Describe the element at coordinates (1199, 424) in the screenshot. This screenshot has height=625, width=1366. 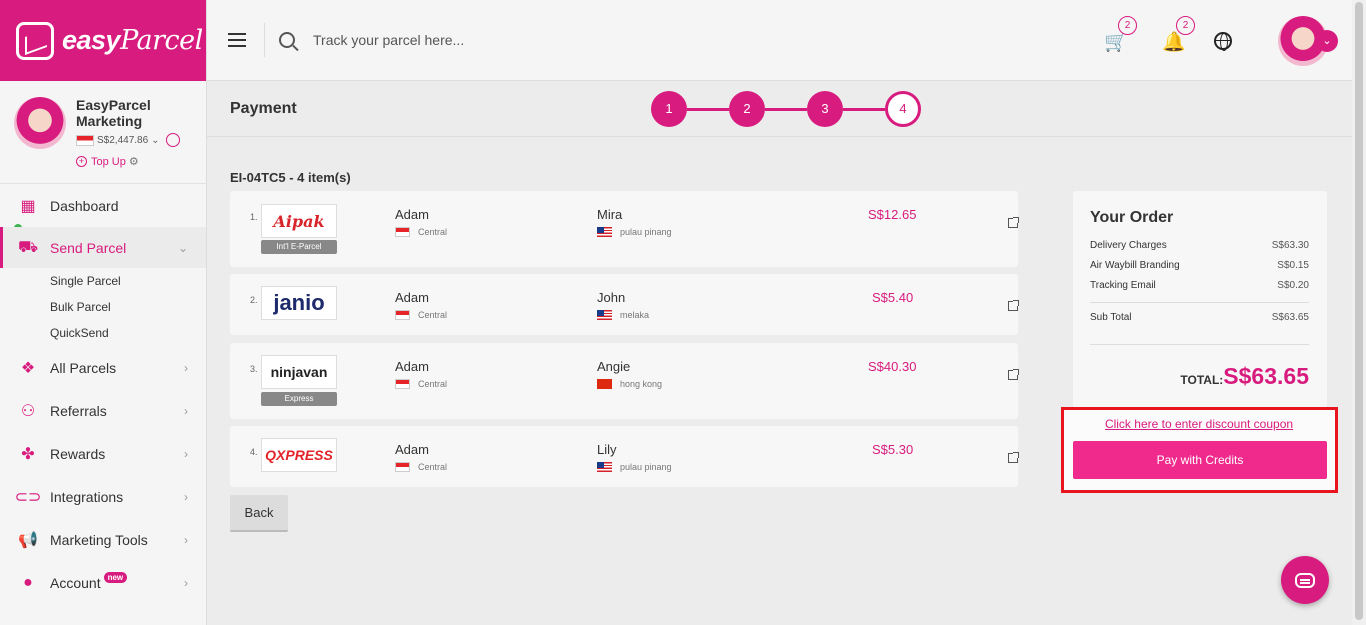
I see `discount-coupon-link: Click here to enter discount coupon` at that location.